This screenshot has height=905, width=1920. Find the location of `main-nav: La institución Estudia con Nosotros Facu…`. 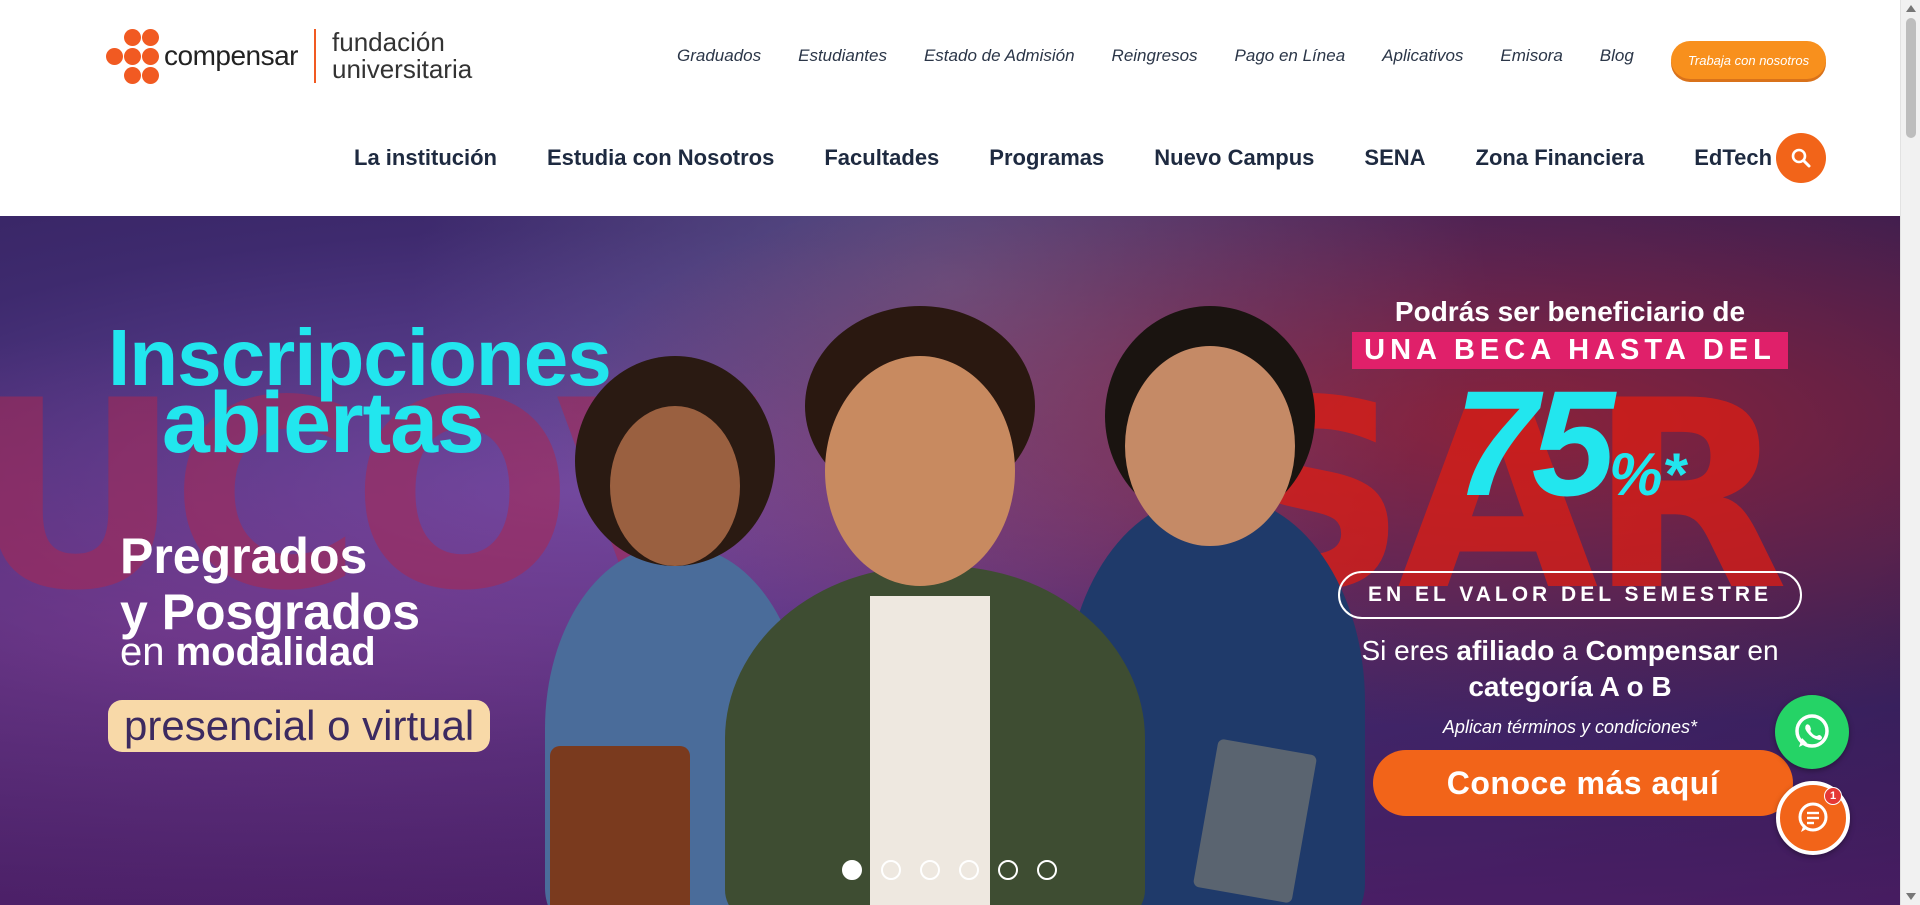

main-nav: La institución Estudia con Nosotros Facu… is located at coordinates (1088, 158).